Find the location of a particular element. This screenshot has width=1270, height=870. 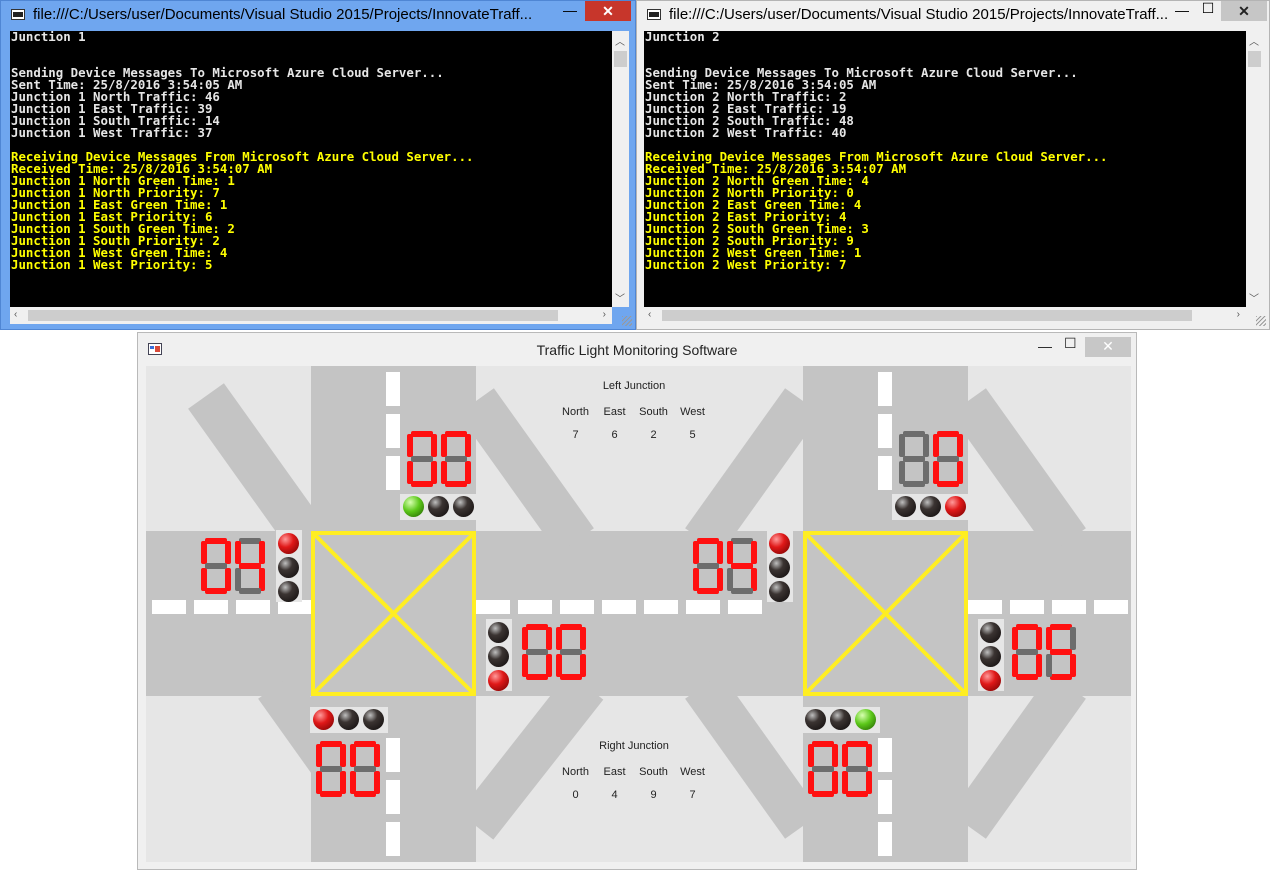

value-north: 7 is located at coordinates (575, 435).